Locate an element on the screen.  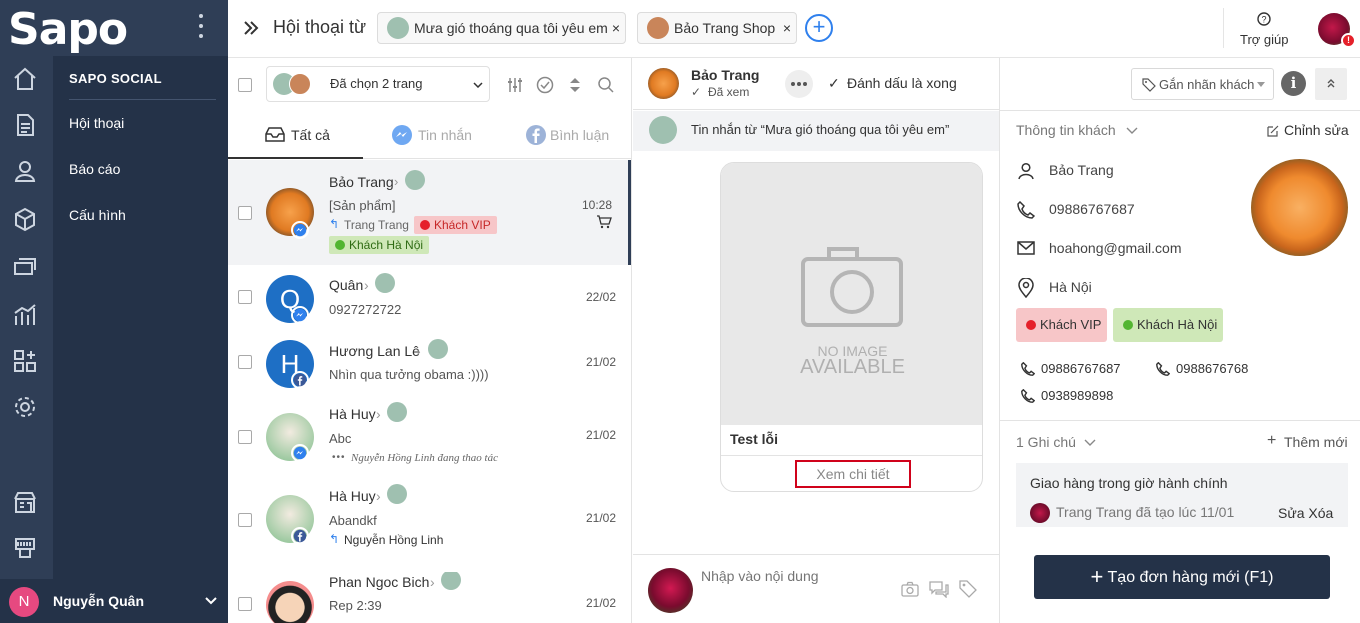
customer-tag-select: Gắn nhãn khách is located at coordinates (1202, 84).